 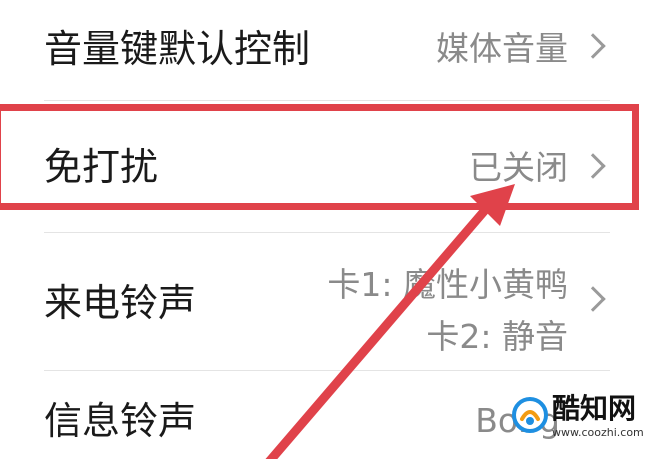 I want to click on setting-label-ringtone: 来电铃声, so click(x=120, y=303).